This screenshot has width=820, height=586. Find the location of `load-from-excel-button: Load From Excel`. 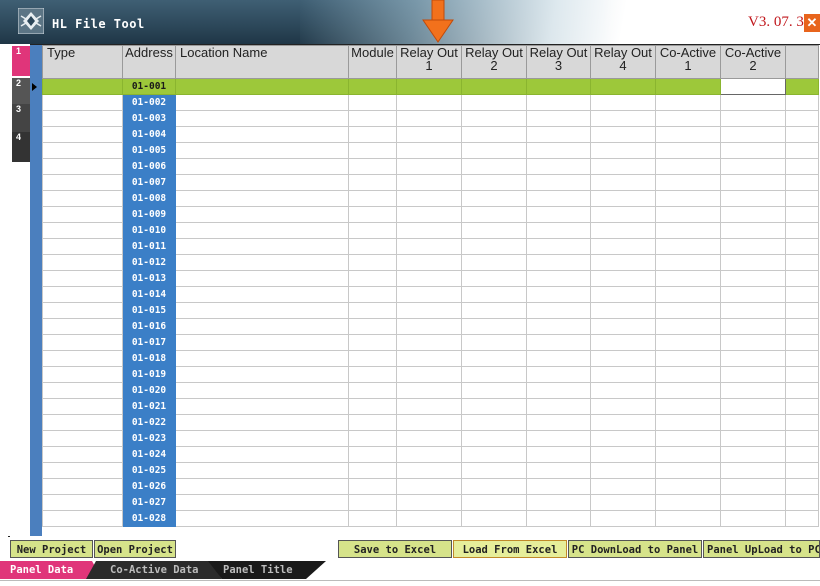

load-from-excel-button: Load From Excel is located at coordinates (510, 549).